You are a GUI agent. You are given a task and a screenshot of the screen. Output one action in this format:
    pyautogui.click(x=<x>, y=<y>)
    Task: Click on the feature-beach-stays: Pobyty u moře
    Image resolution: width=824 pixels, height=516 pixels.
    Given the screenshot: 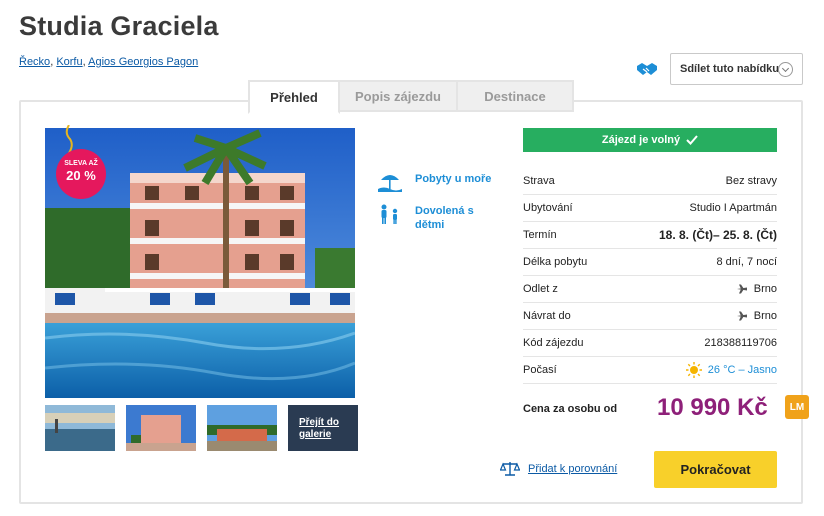 What is the action you would take?
    pyautogui.click(x=441, y=182)
    